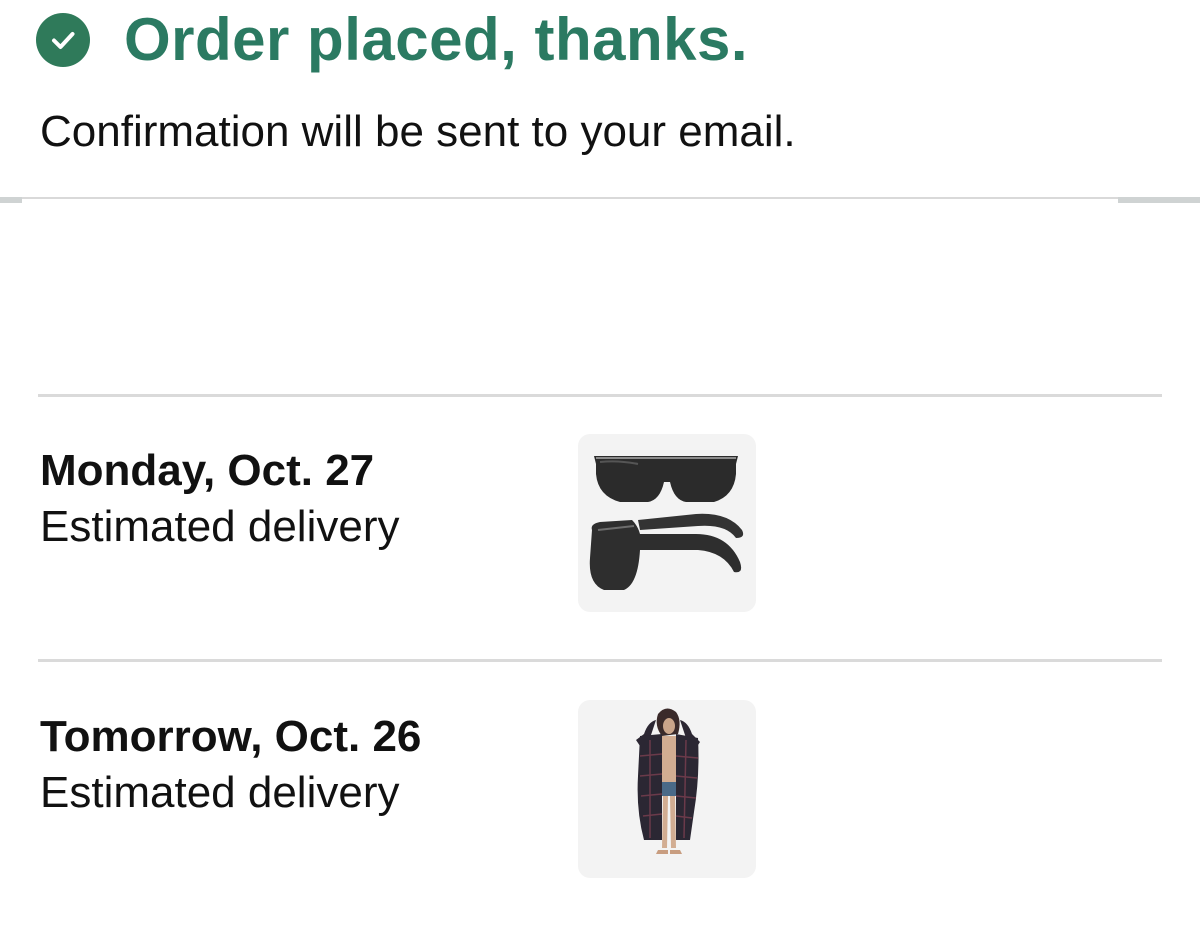  Describe the element at coordinates (63, 40) in the screenshot. I see `check-circle-icon` at that location.